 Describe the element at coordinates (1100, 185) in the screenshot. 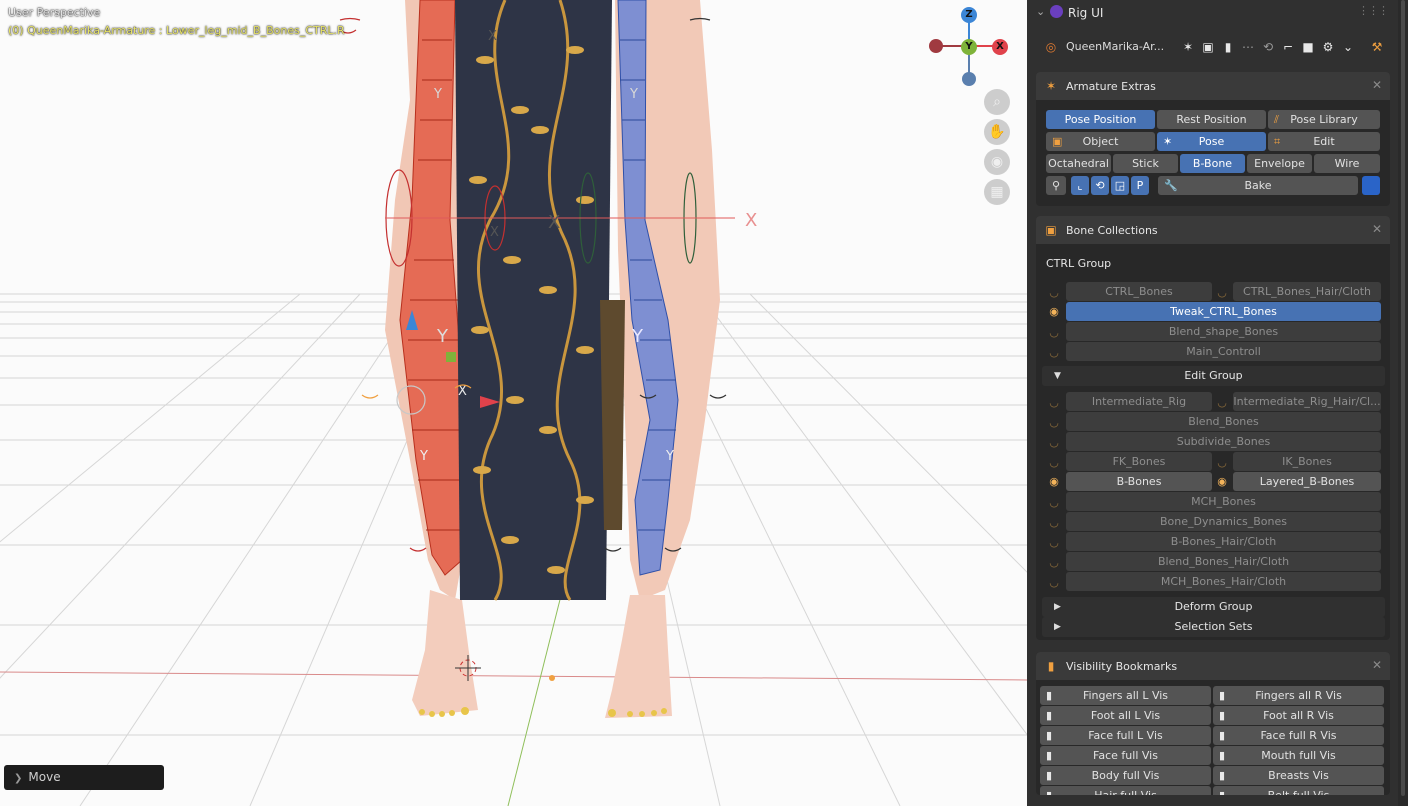

I see `rotate-icon: ⟲` at that location.